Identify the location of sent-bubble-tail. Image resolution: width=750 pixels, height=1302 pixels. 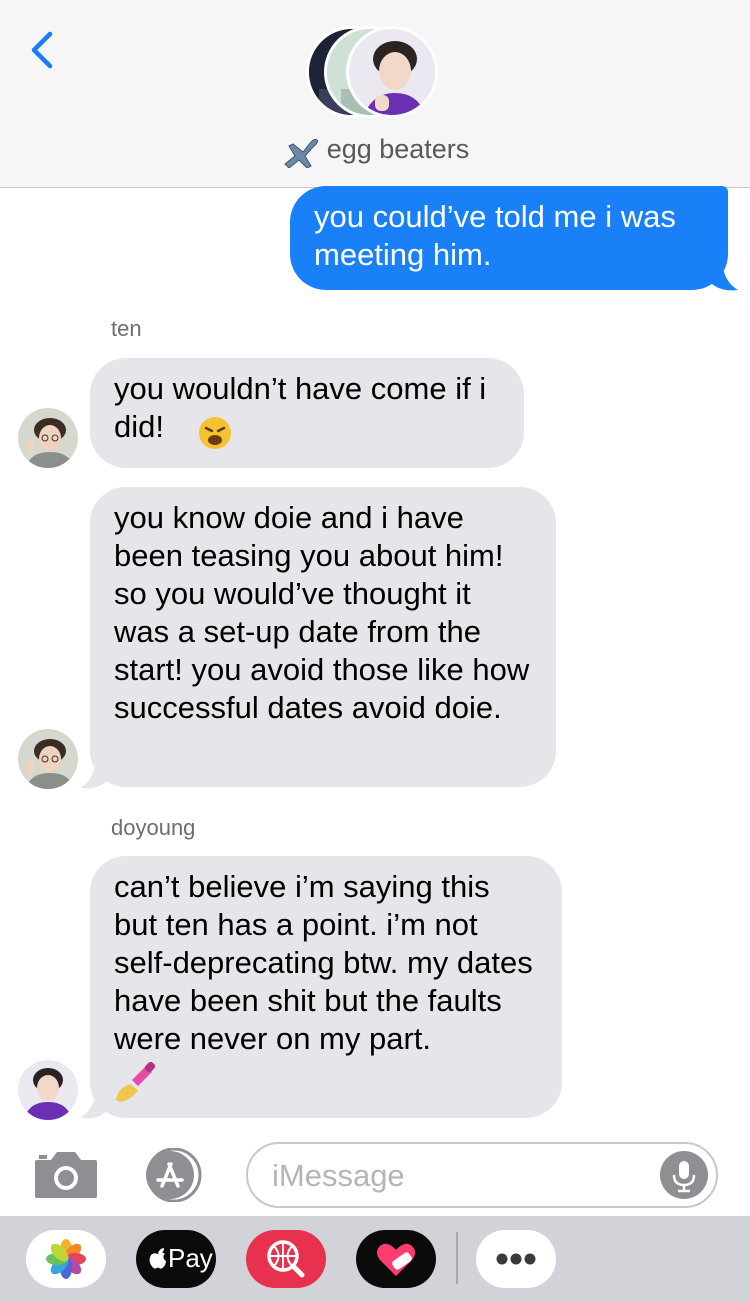
(725, 276).